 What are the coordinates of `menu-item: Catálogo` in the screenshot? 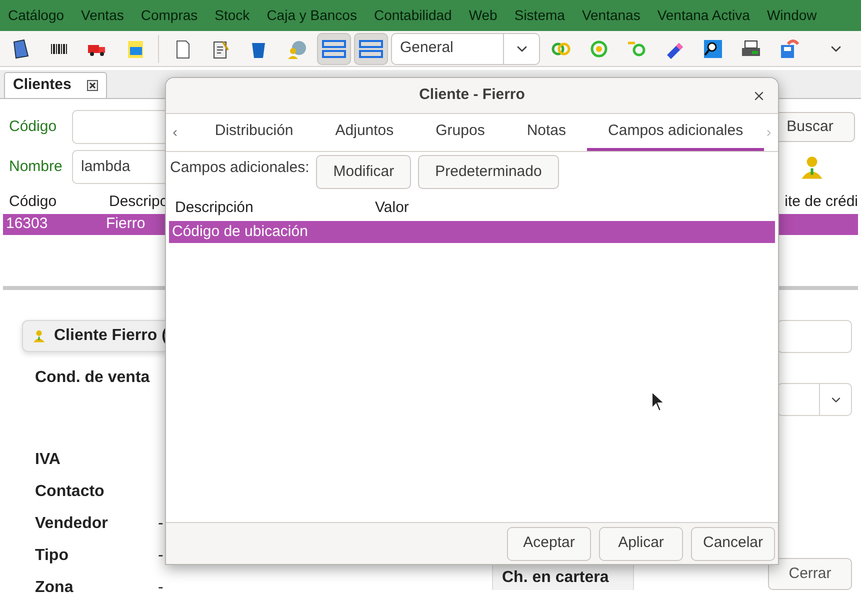 It's located at (36, 15).